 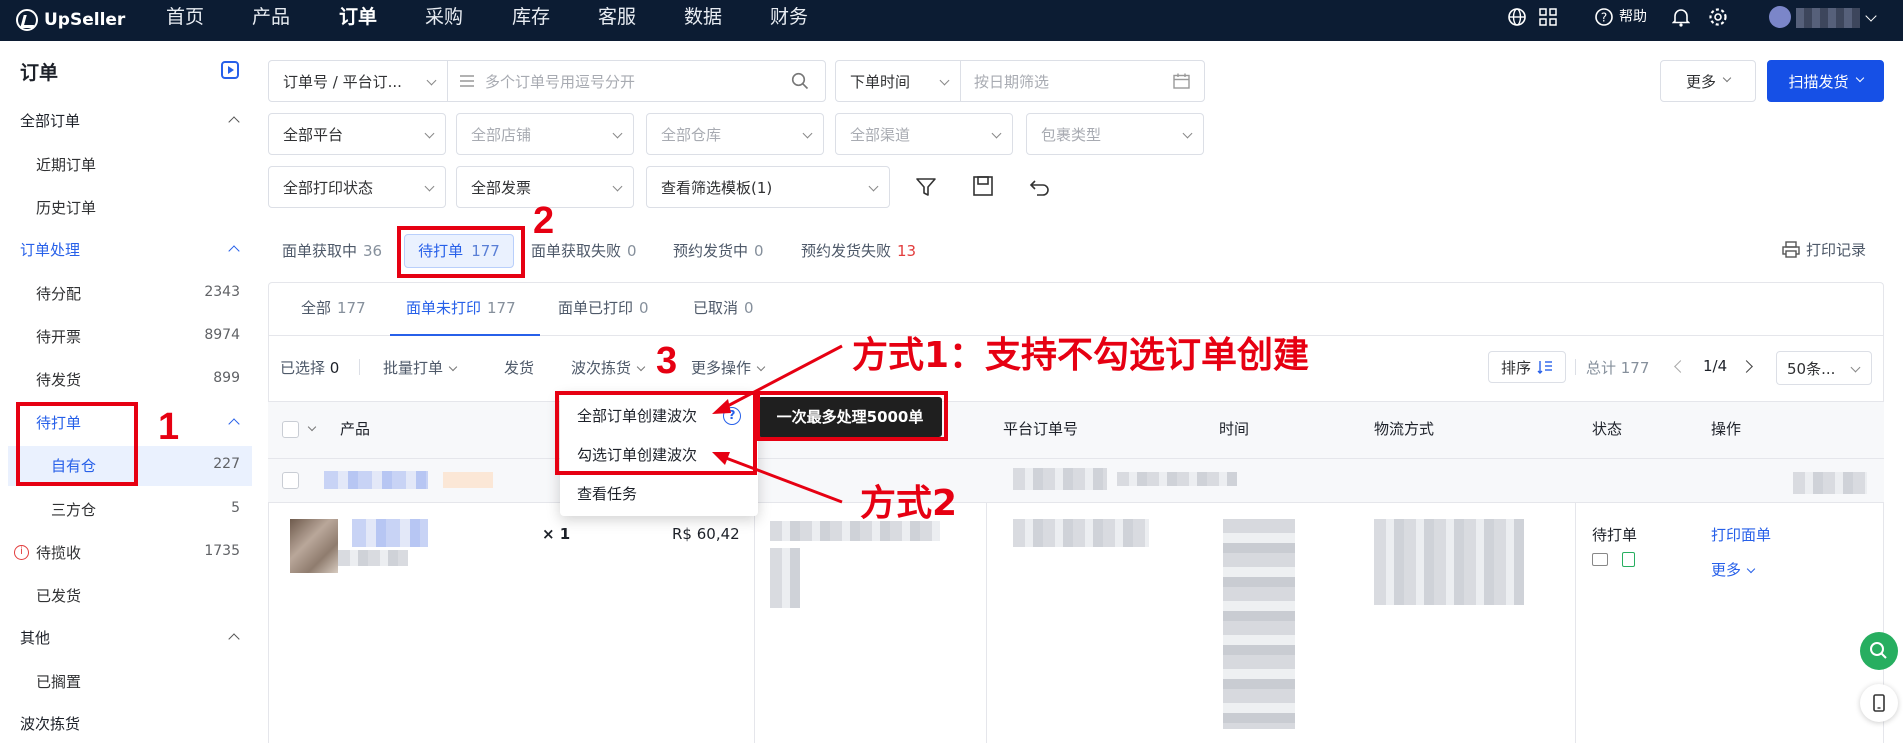 What do you see at coordinates (373, 558) in the screenshot?
I see `redacted-sku` at bounding box center [373, 558].